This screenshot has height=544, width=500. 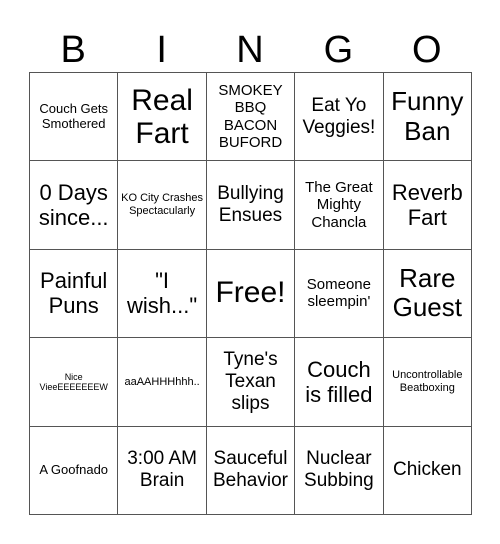 I want to click on header-letter-b: B, so click(x=73, y=50).